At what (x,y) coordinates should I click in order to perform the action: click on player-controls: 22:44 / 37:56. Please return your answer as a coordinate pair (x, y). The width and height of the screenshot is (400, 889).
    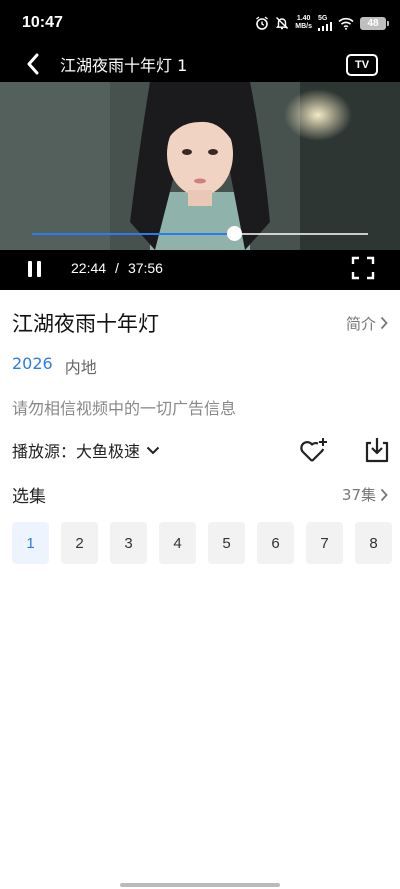
    Looking at the image, I should click on (200, 270).